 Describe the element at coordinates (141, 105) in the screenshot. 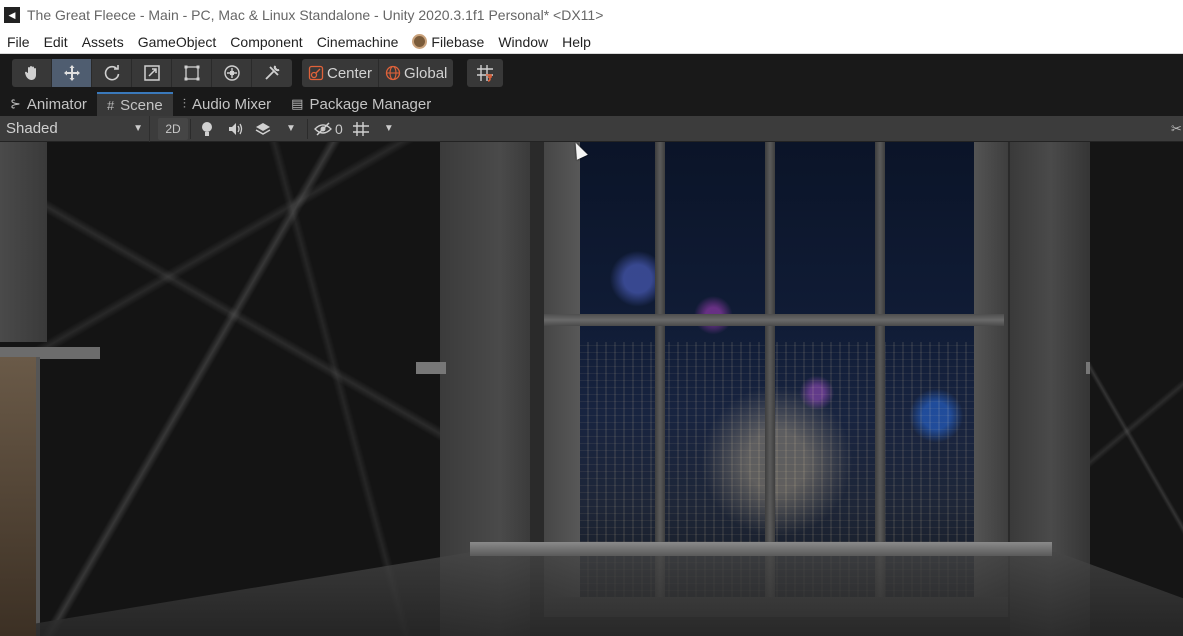

I see `tab-scene-label: Scene` at that location.